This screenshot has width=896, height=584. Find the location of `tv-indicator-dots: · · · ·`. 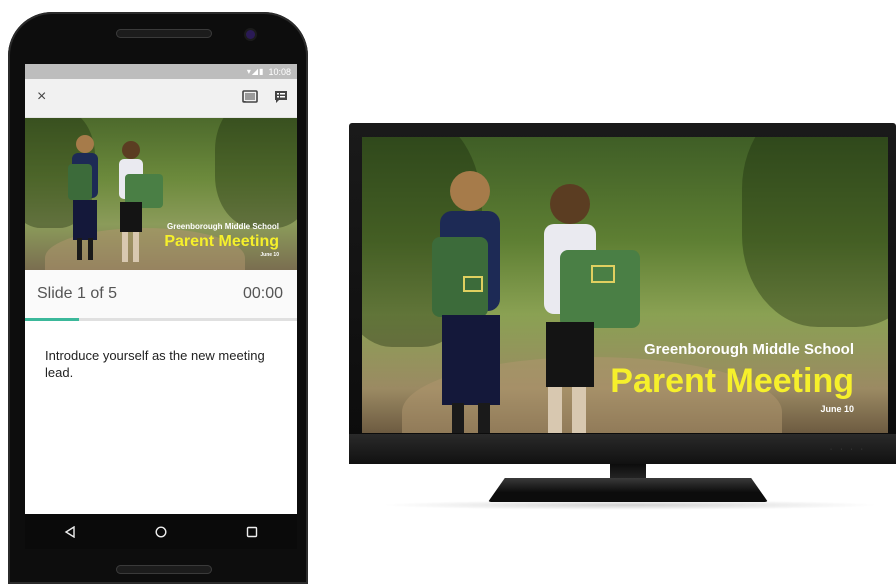

tv-indicator-dots: · · · · is located at coordinates (847, 449).